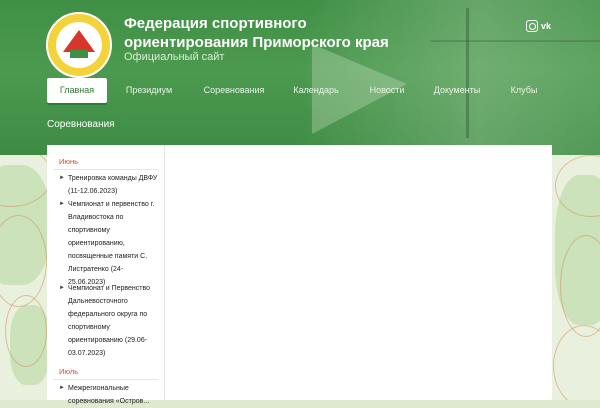 This screenshot has height=408, width=600. I want to click on vk-icon: vk, so click(547, 26).